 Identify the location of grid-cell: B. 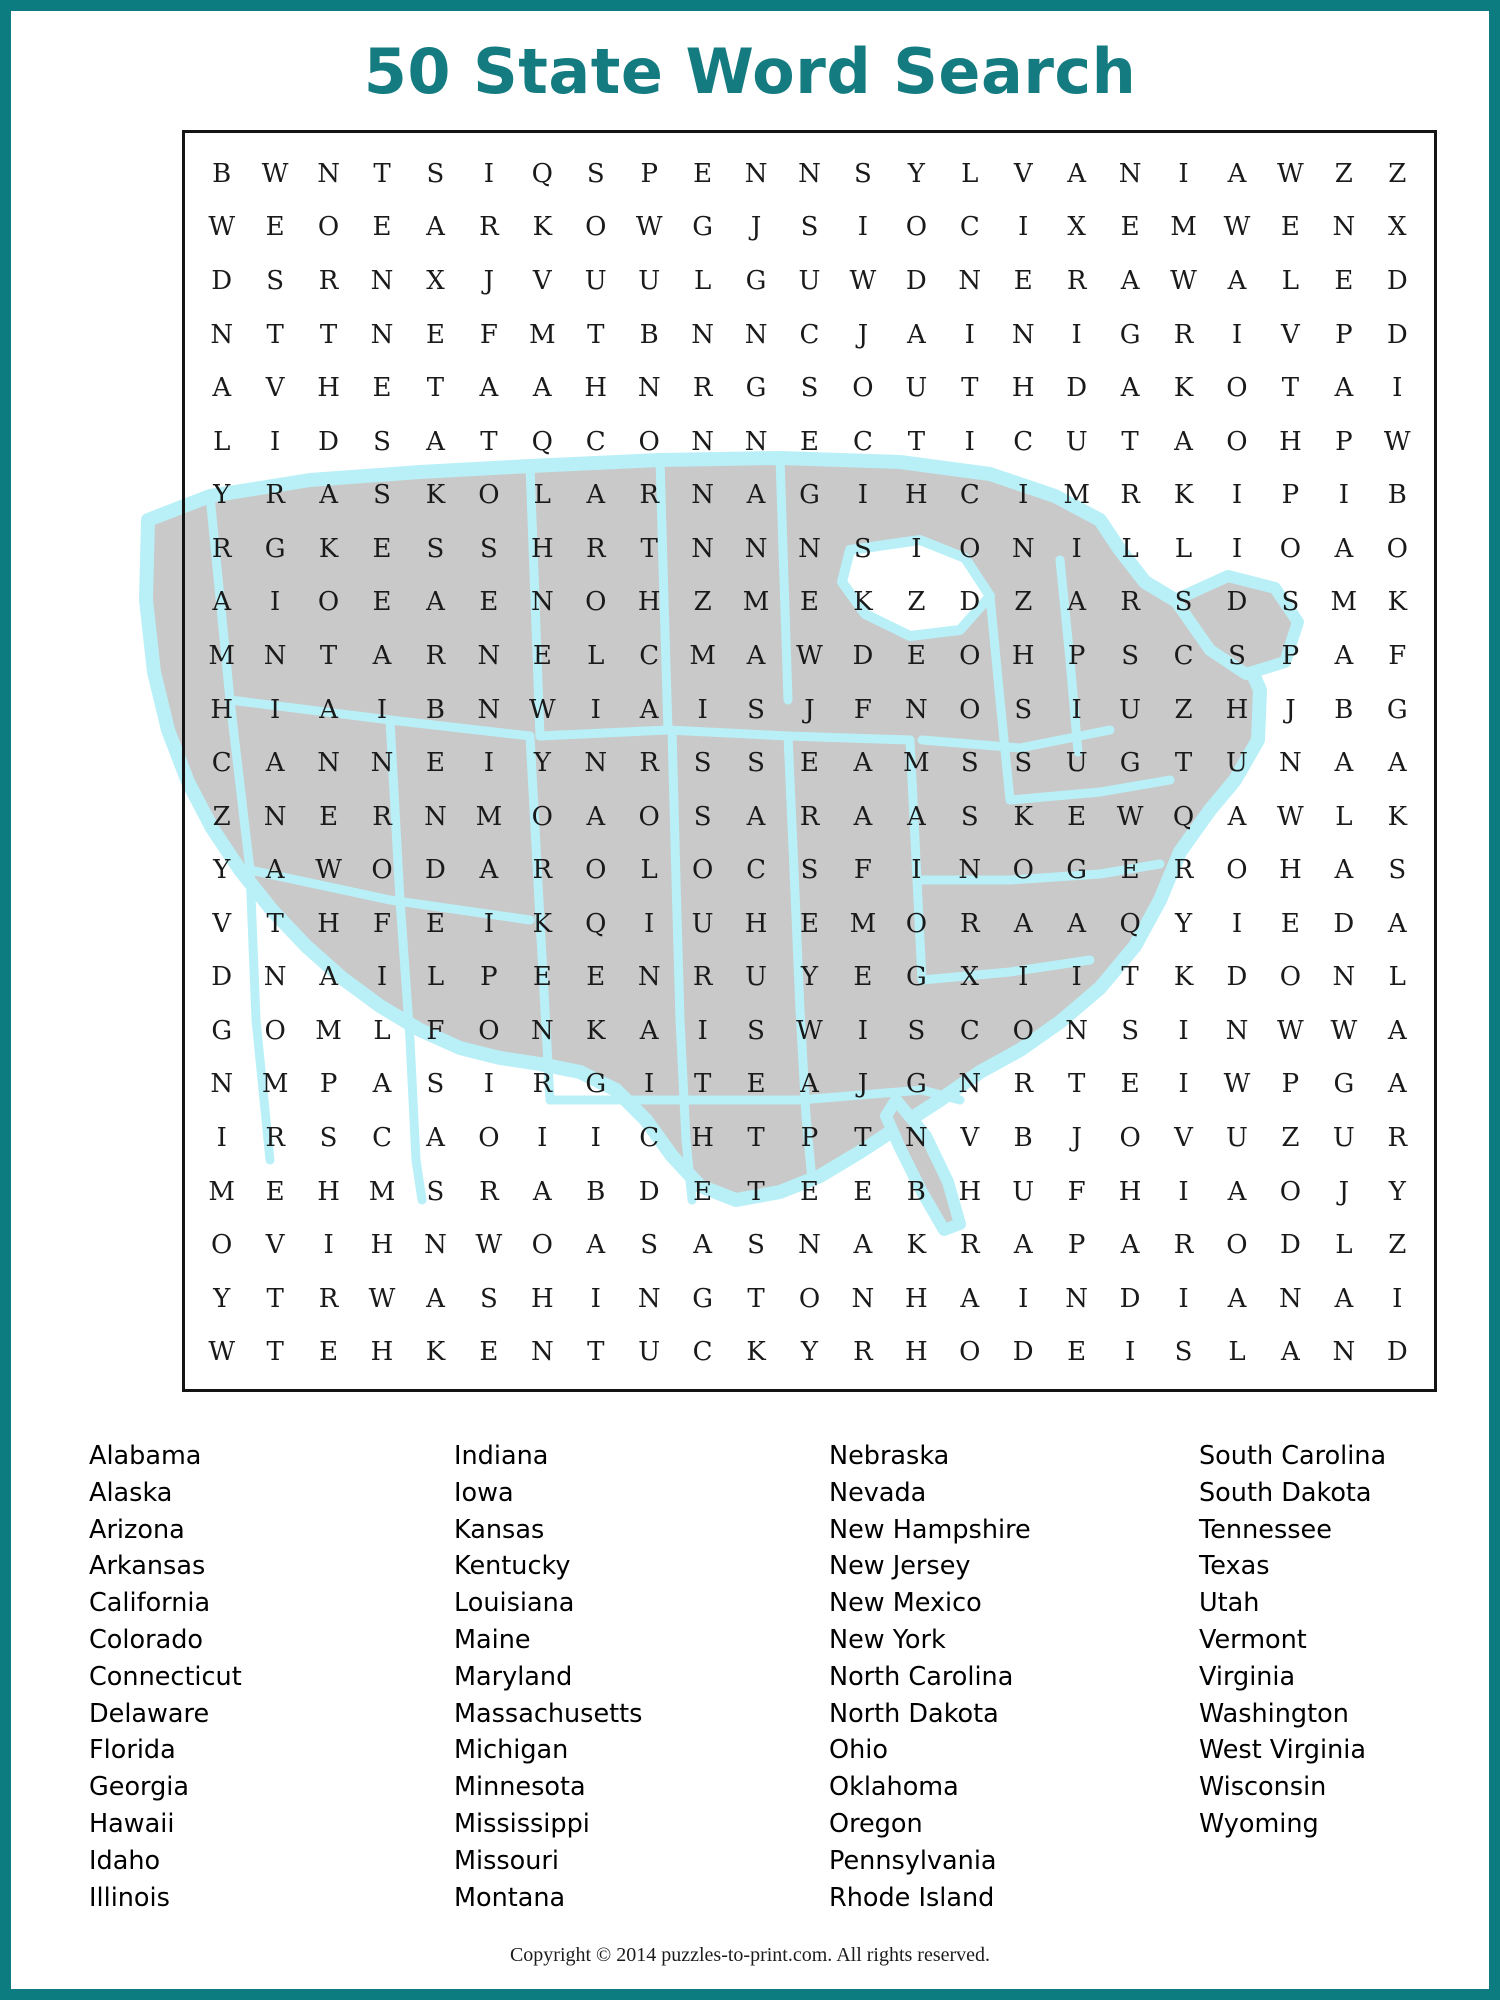
(649, 335).